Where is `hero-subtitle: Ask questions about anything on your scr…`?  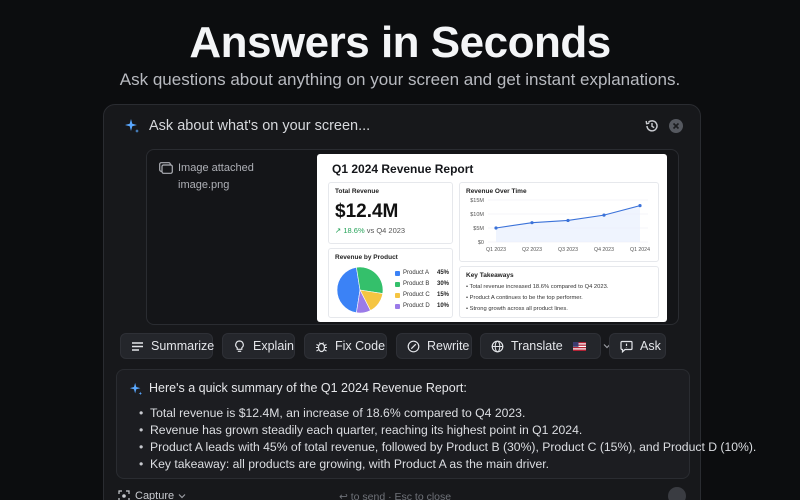
hero-subtitle: Ask questions about anything on your scr… is located at coordinates (400, 79).